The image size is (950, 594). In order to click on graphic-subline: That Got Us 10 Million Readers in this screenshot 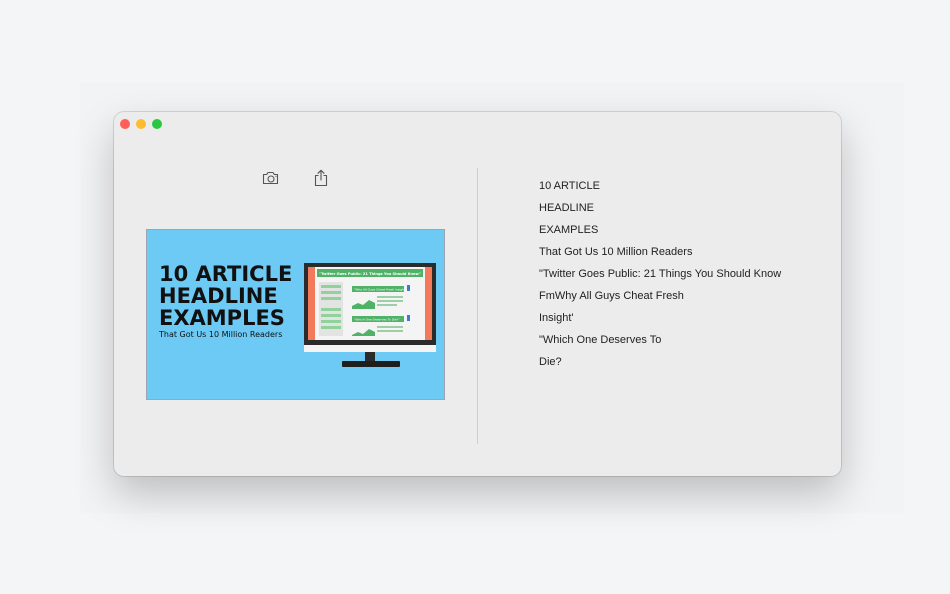, I will do `click(220, 334)`.